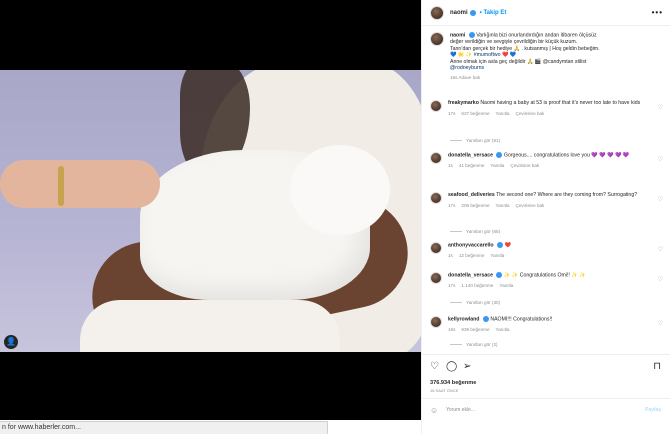  Describe the element at coordinates (472, 165) in the screenshot. I see `comment-likes: 41 beğenme` at that location.